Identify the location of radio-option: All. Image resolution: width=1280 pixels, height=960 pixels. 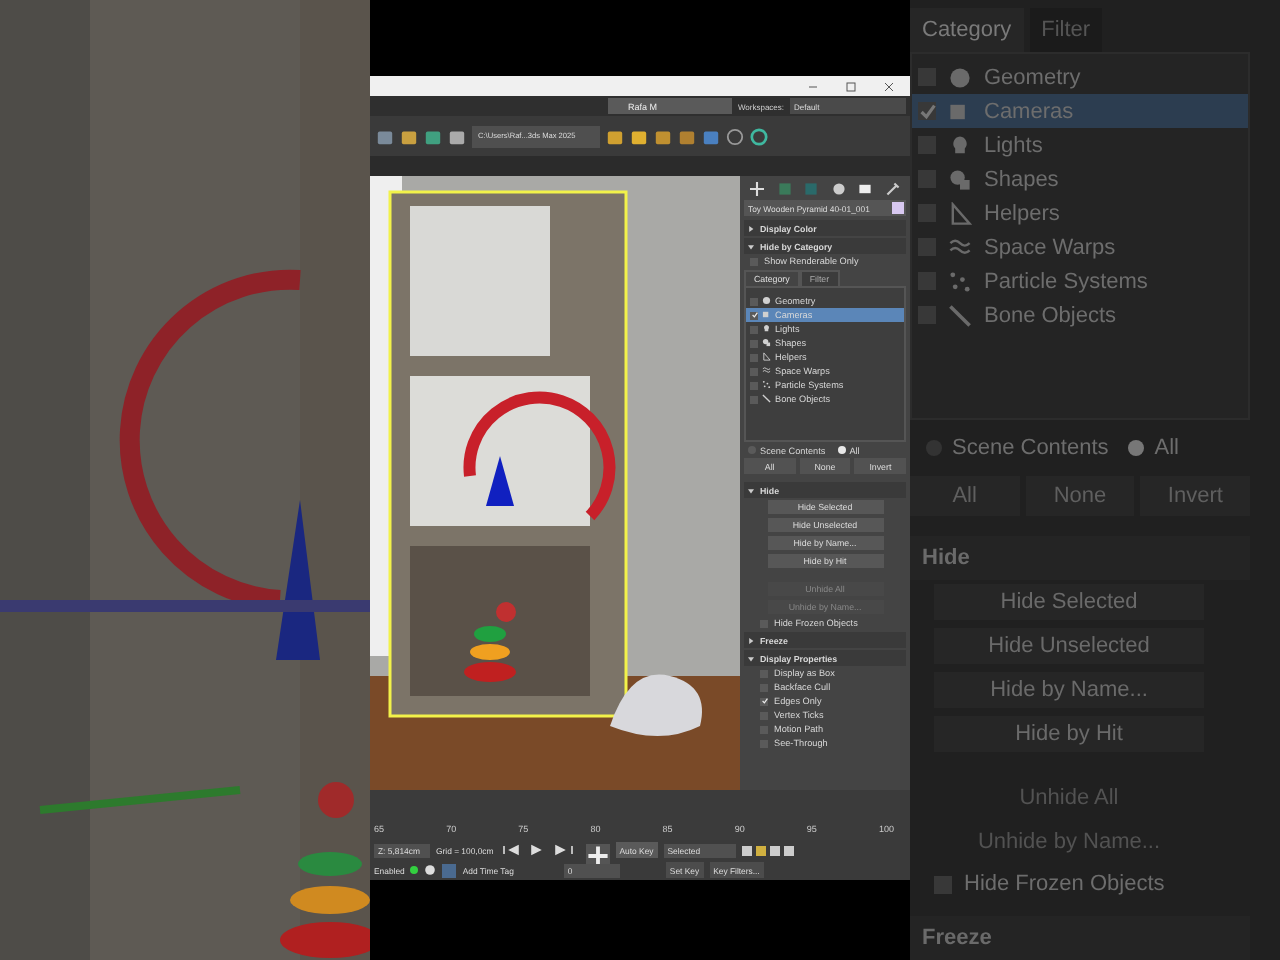
(1154, 448).